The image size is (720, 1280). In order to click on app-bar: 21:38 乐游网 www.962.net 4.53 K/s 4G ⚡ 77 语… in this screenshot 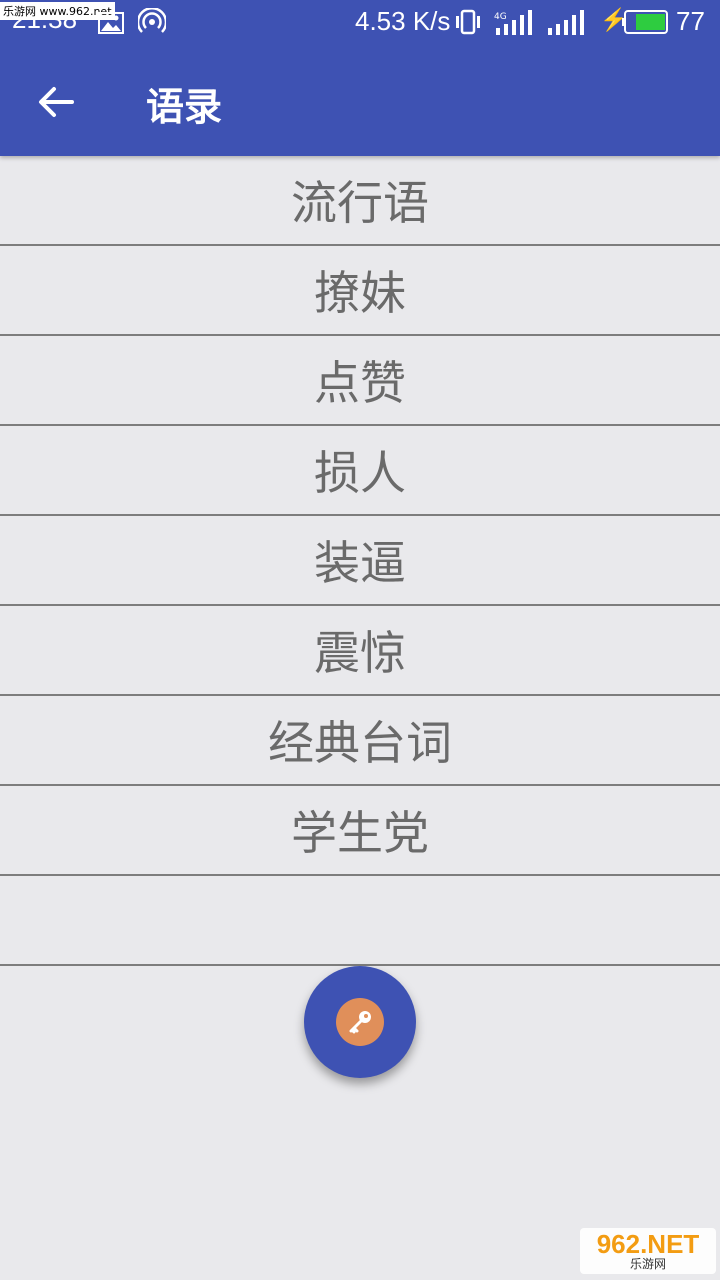, I will do `click(360, 78)`.